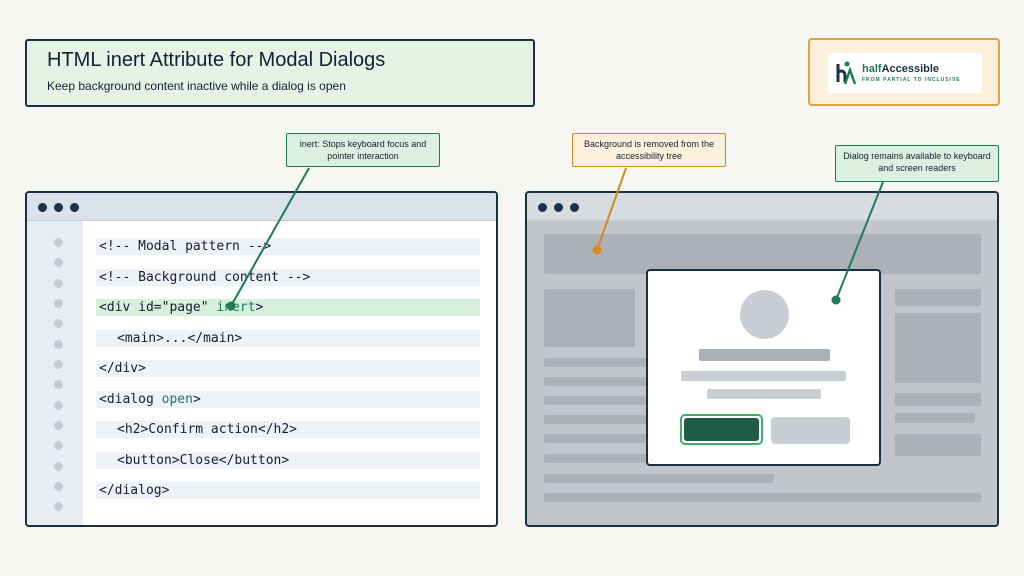  I want to click on background-header-placeholder, so click(762, 254).